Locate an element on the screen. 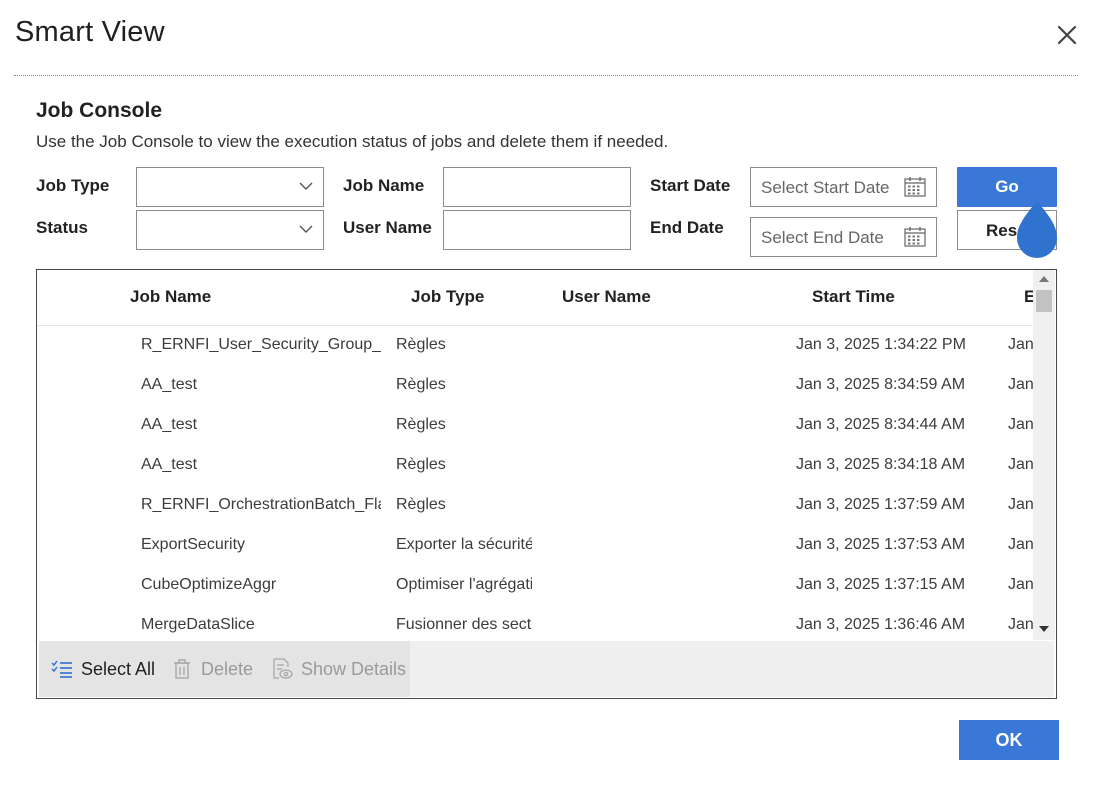  close-icon is located at coordinates (1067, 35).